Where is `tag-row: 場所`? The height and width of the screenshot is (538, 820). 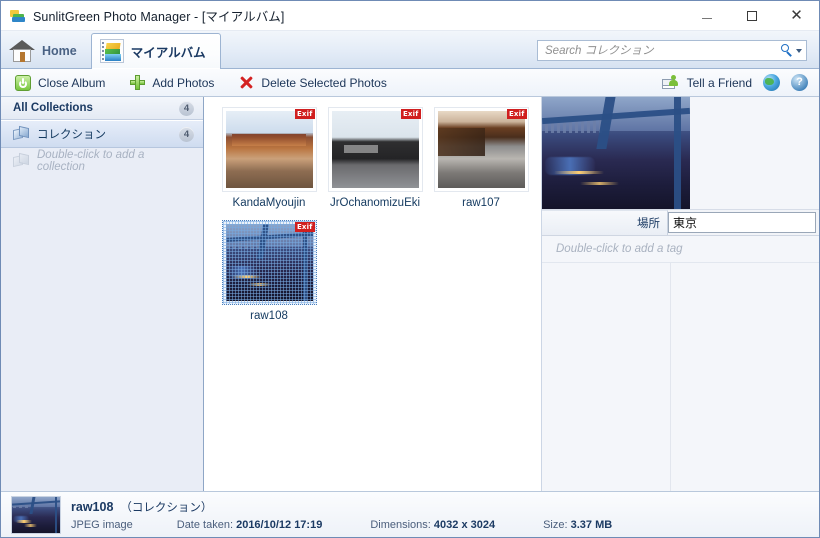
tag-row: 場所 is located at coordinates (680, 223).